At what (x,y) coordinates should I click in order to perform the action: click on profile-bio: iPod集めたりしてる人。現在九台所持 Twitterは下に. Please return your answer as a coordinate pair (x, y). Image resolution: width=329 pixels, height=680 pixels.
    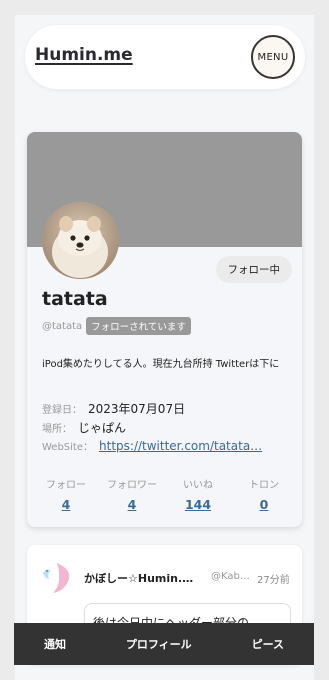
    Looking at the image, I should click on (161, 364).